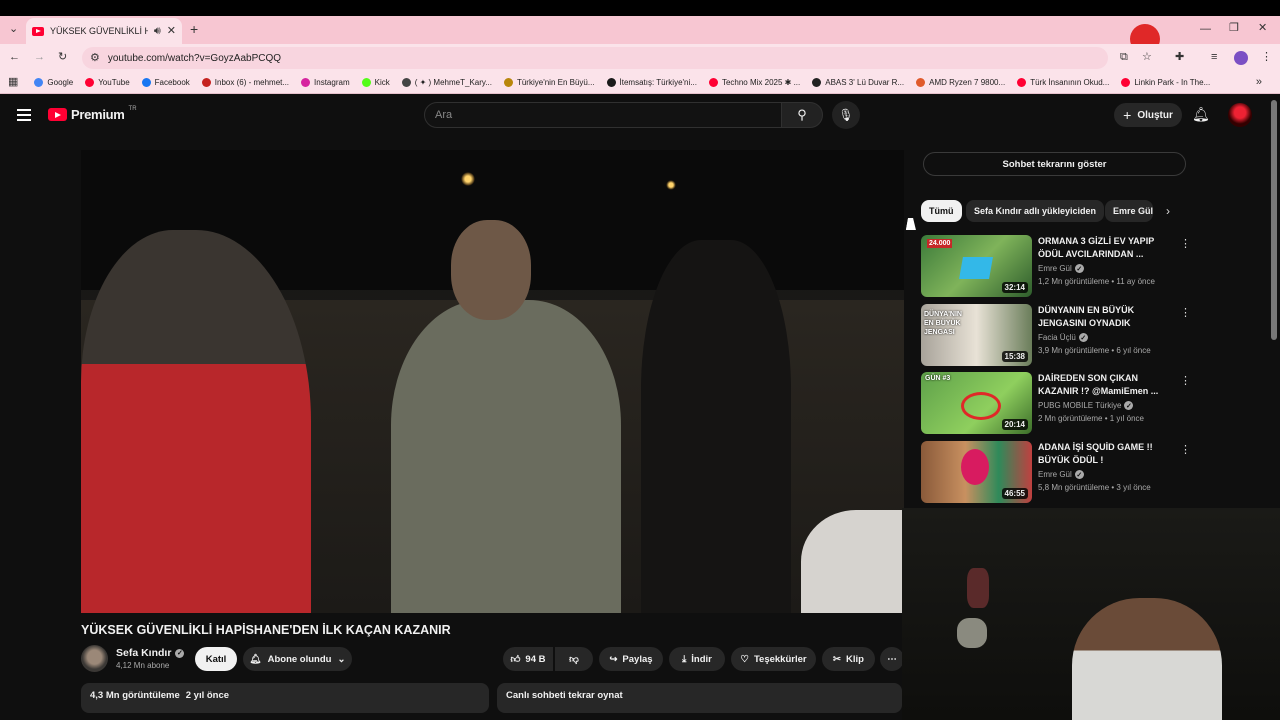 This screenshot has height=720, width=1280. I want to click on channel-text: Facia Üçlü, so click(1057, 337).